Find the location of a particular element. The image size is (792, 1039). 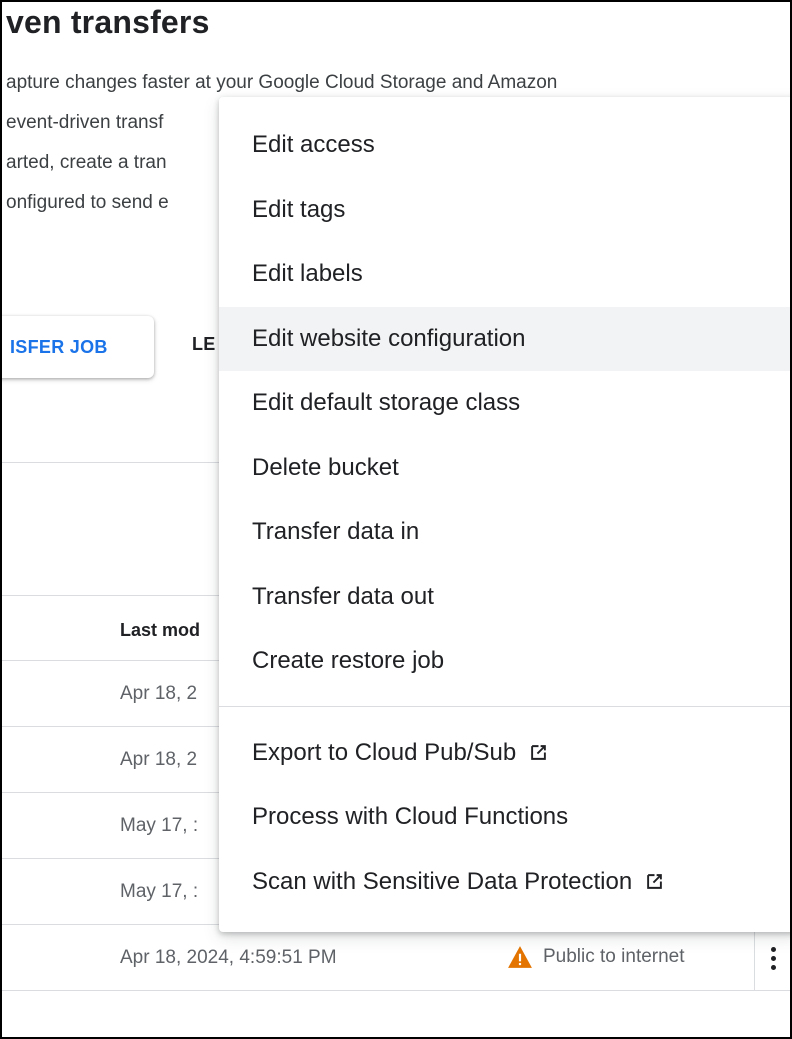

menu-item-export-to-pubsub: Export to Cloud Pub/Sub is located at coordinates (504, 753).